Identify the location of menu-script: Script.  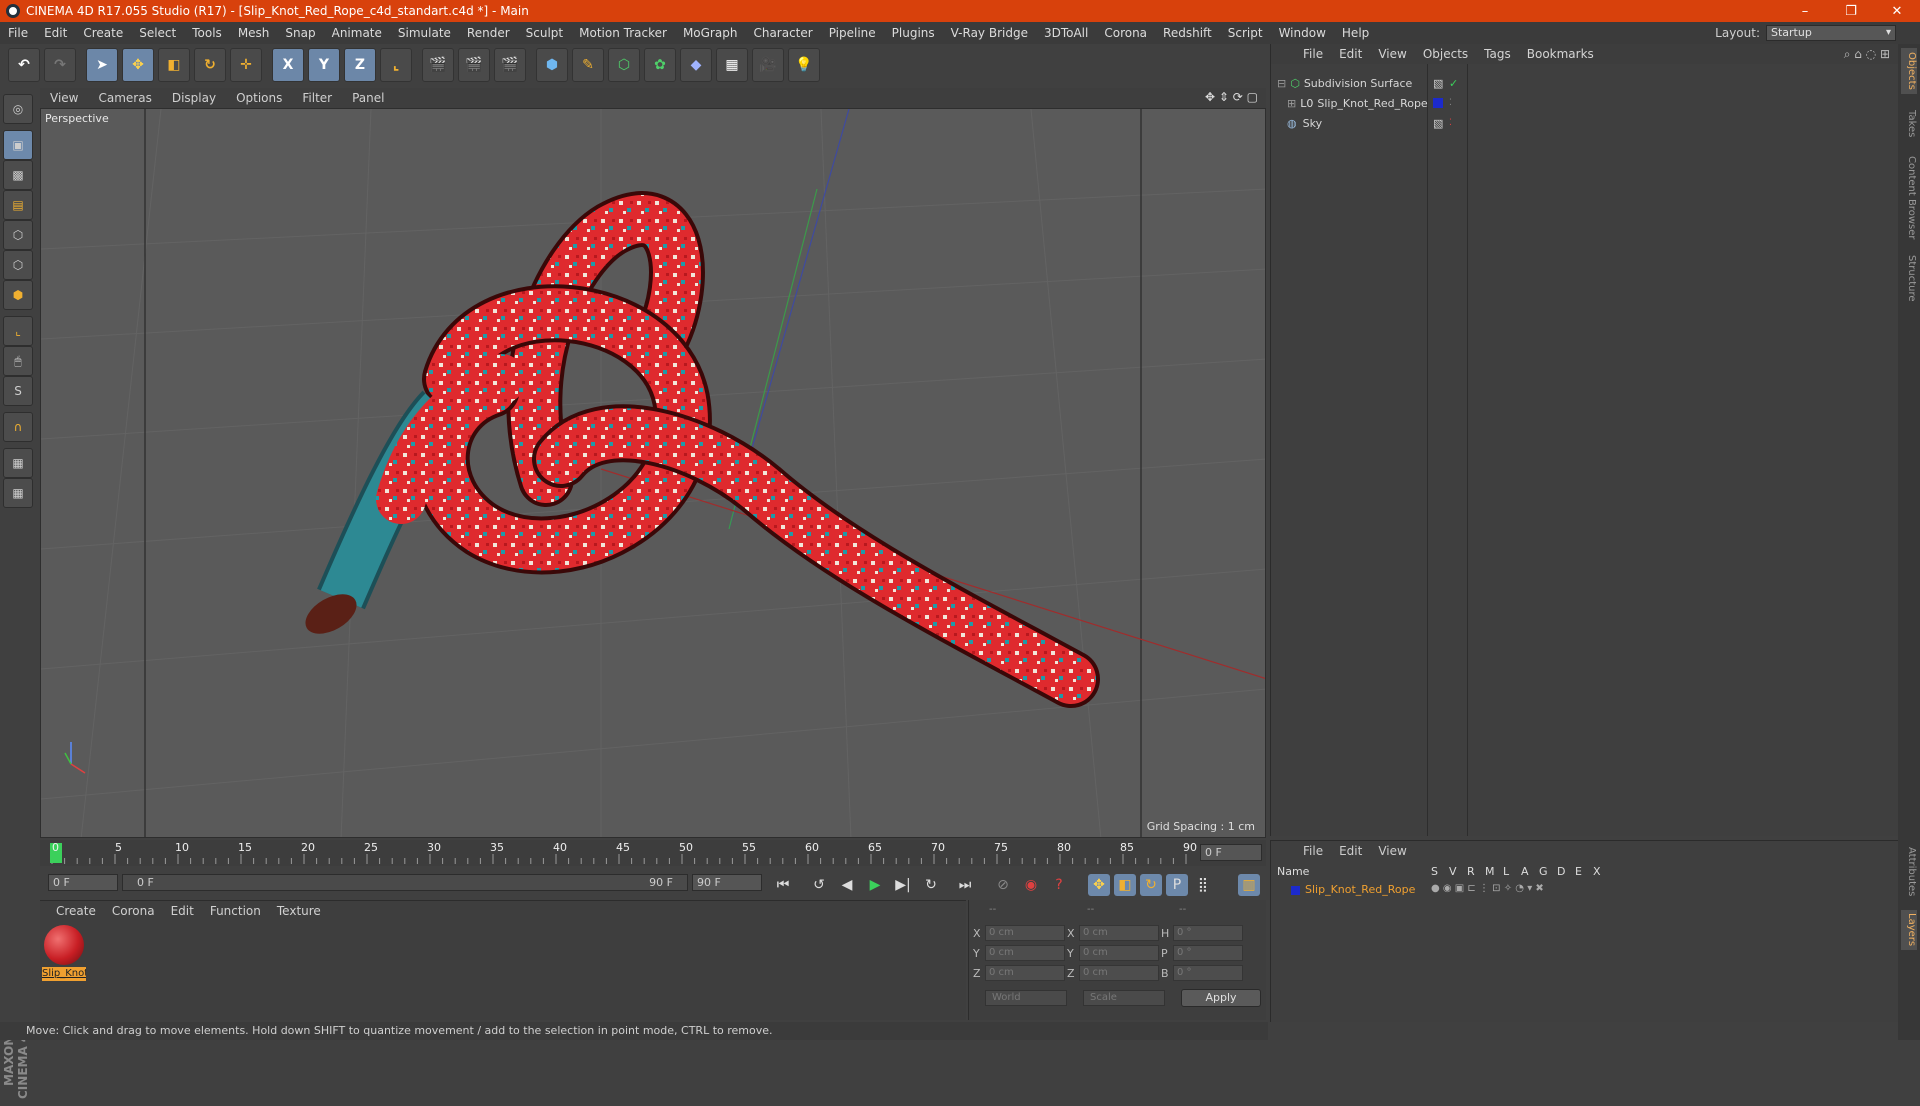
(1245, 33).